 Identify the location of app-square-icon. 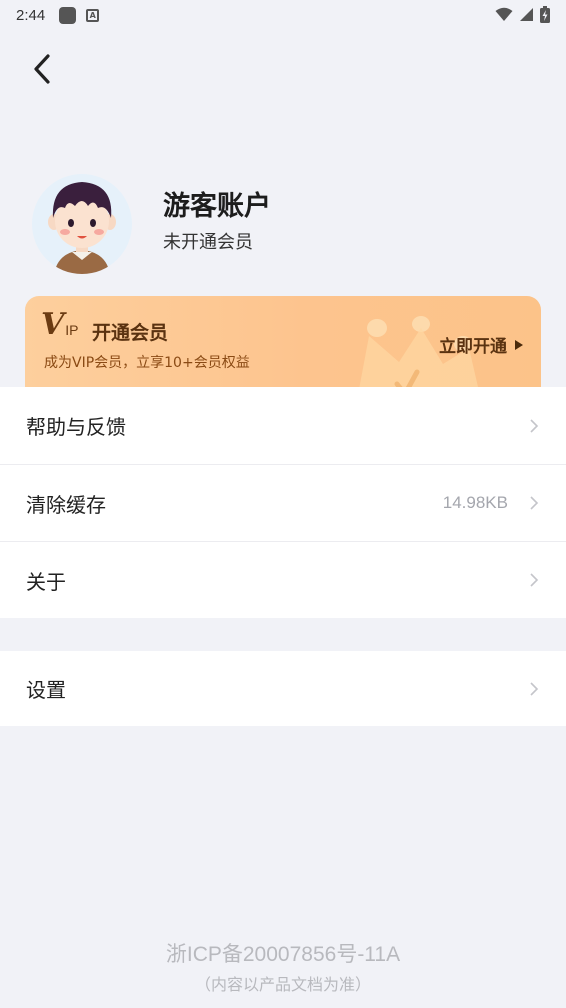
(68, 15).